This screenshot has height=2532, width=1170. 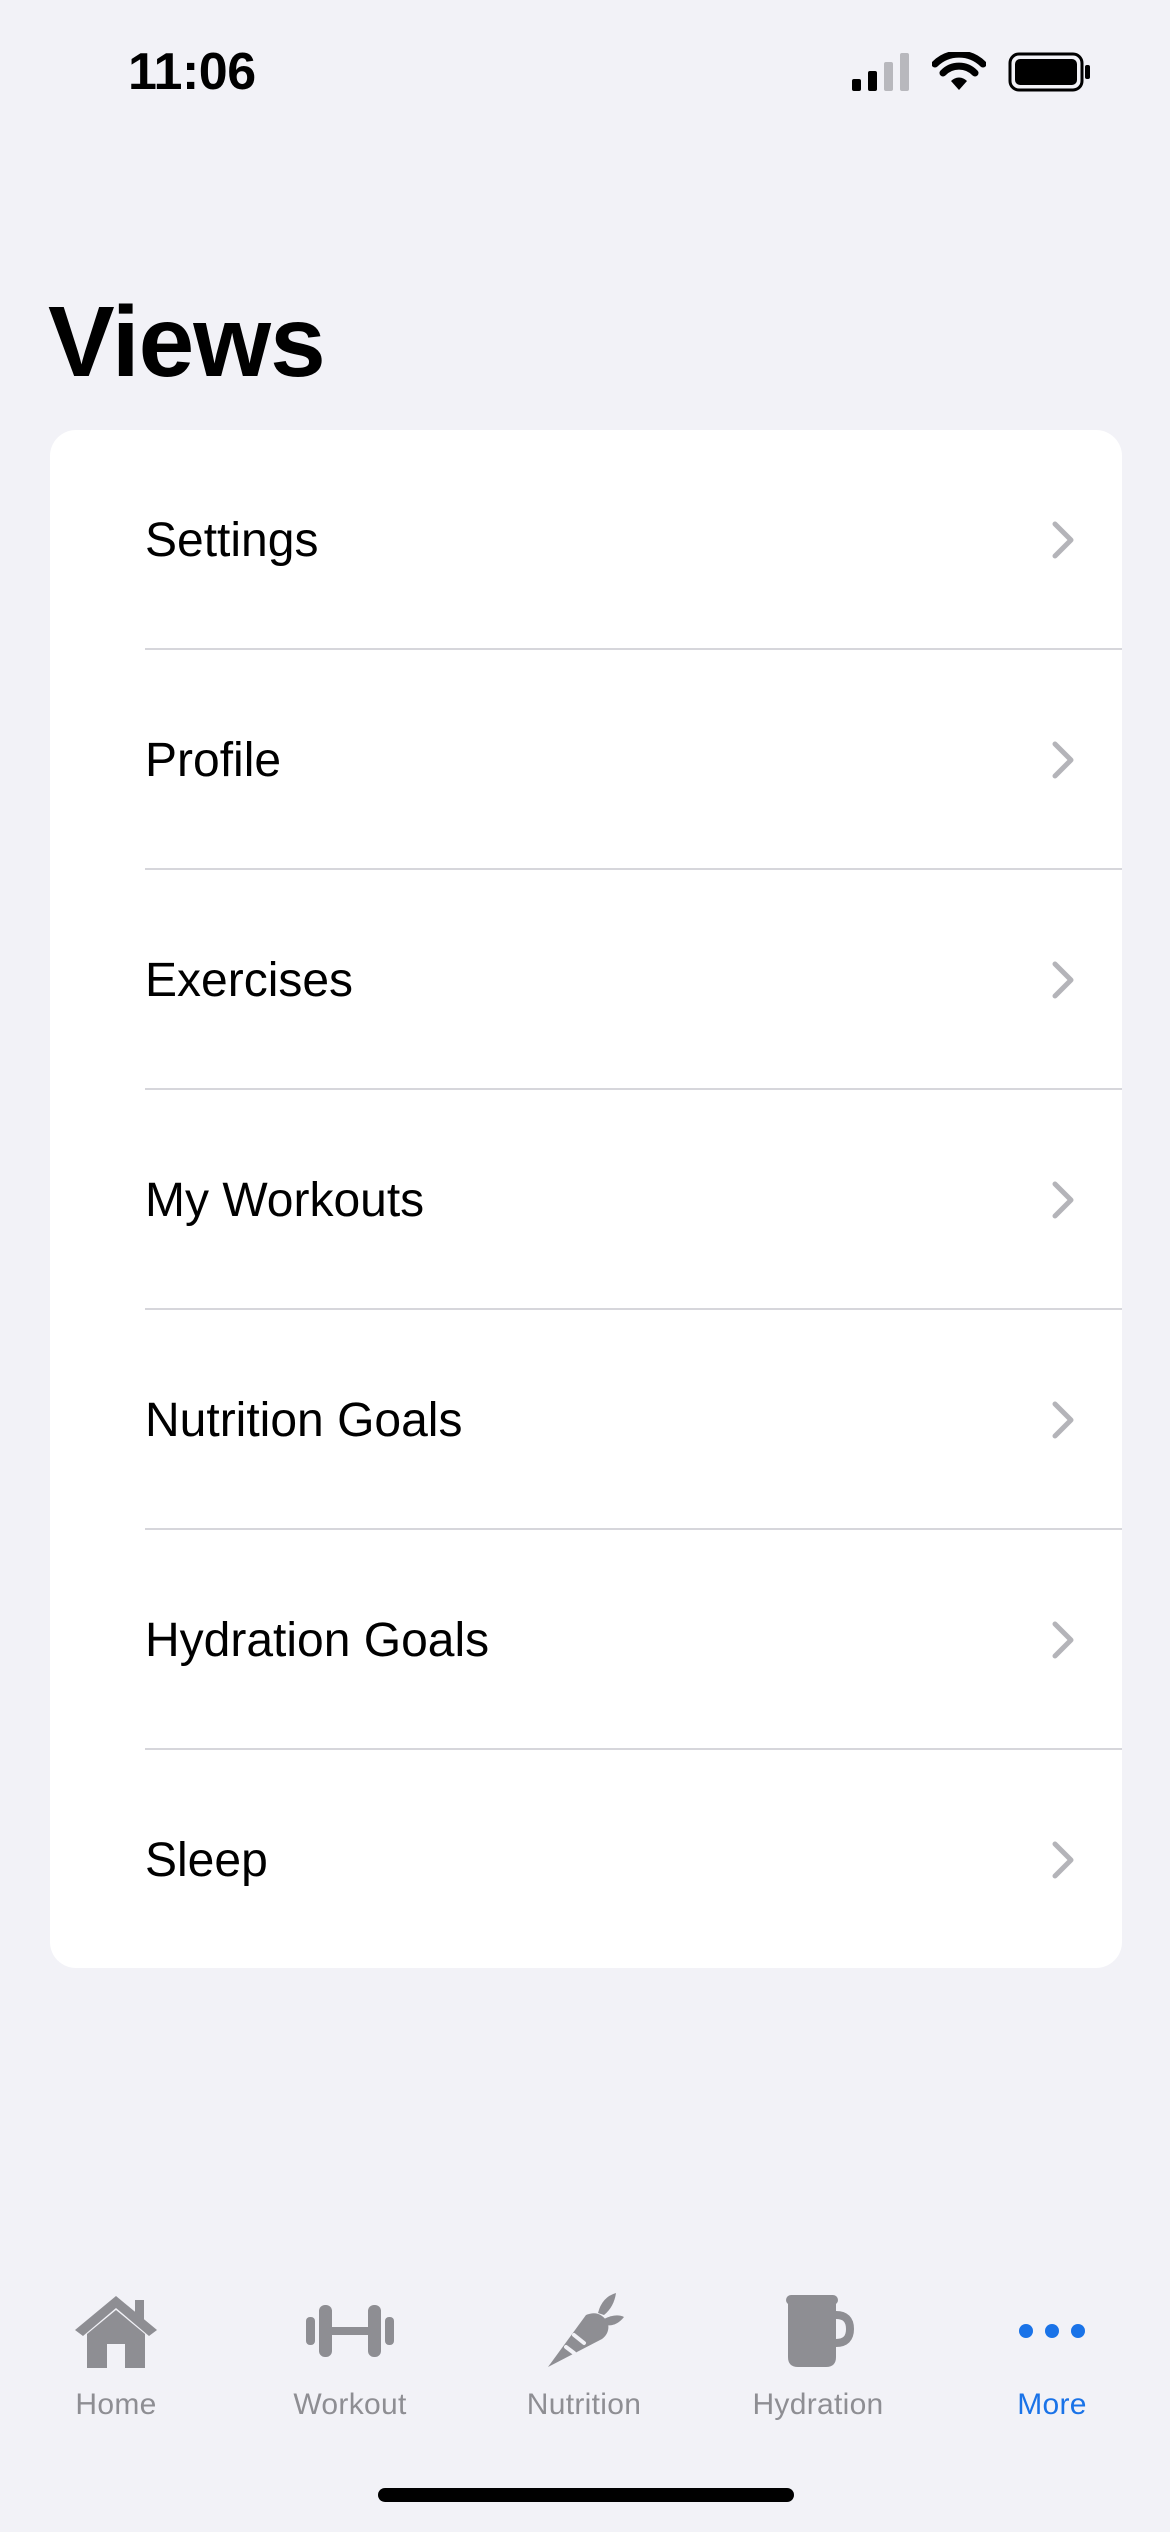 What do you see at coordinates (584, 2404) in the screenshot?
I see `tab-label: Nutrition` at bounding box center [584, 2404].